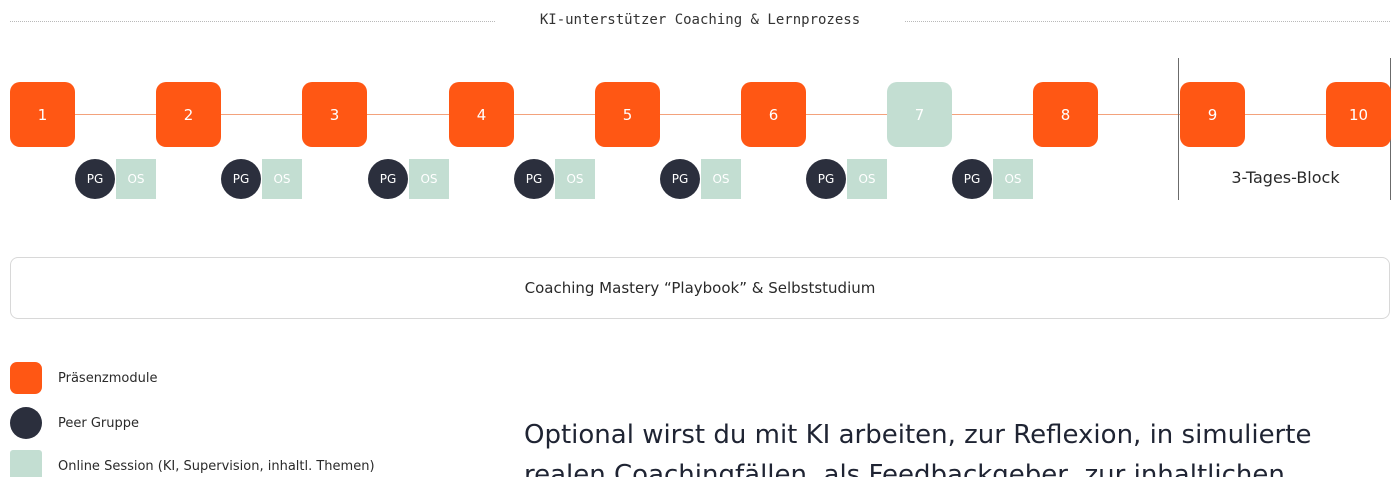  What do you see at coordinates (826, 179) in the screenshot?
I see `peer-group-badge-6: PG` at bounding box center [826, 179].